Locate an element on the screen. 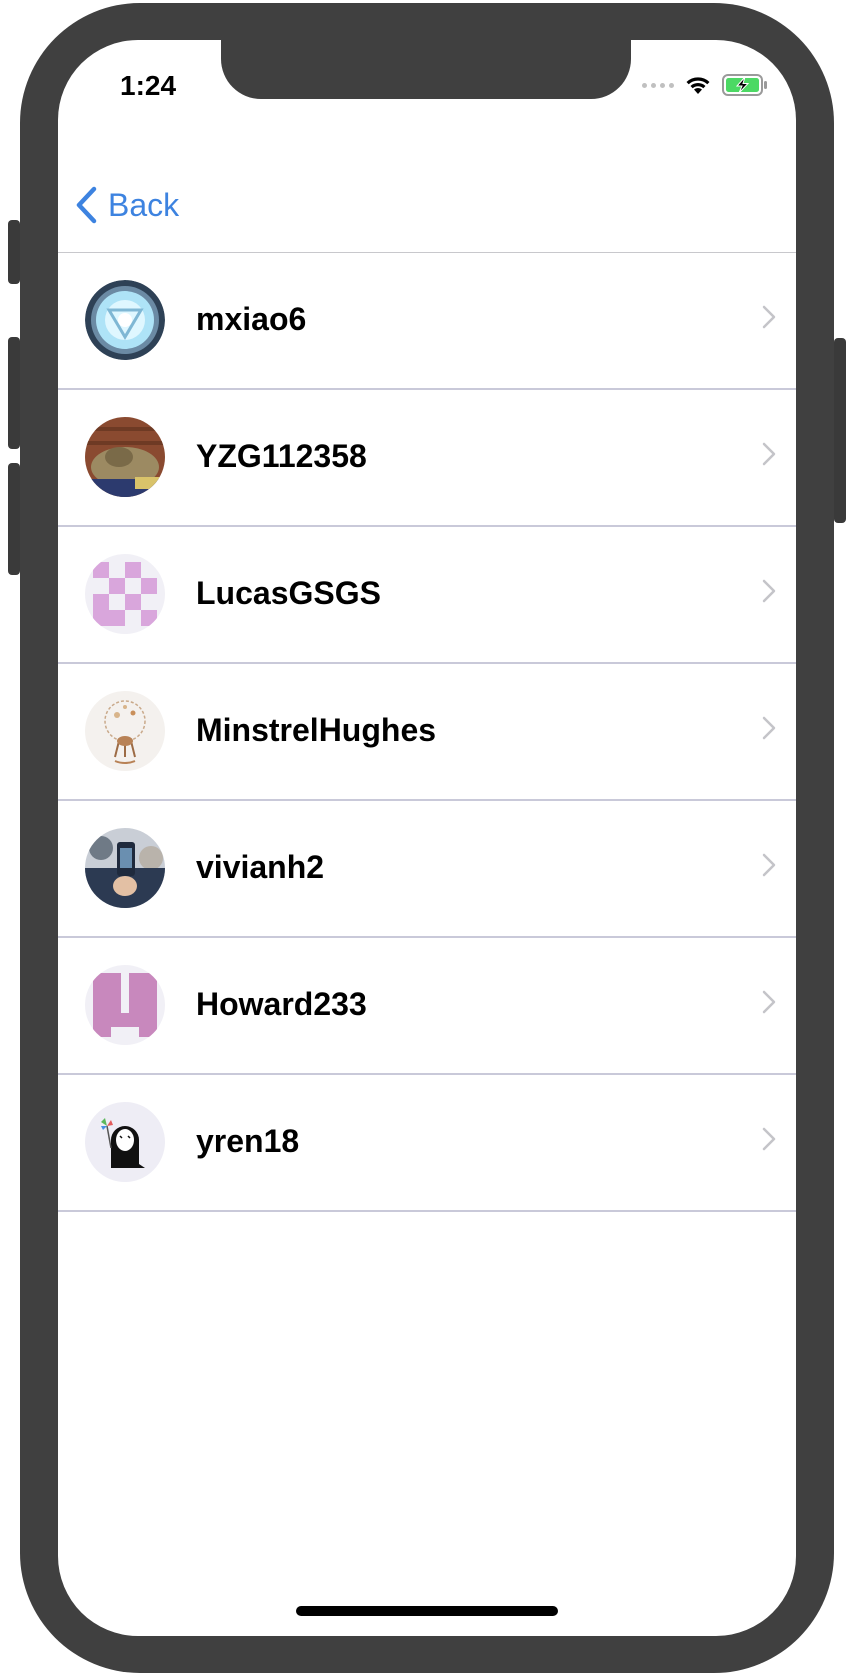 The image size is (854, 1678). deer-illustration-avatar is located at coordinates (125, 731).